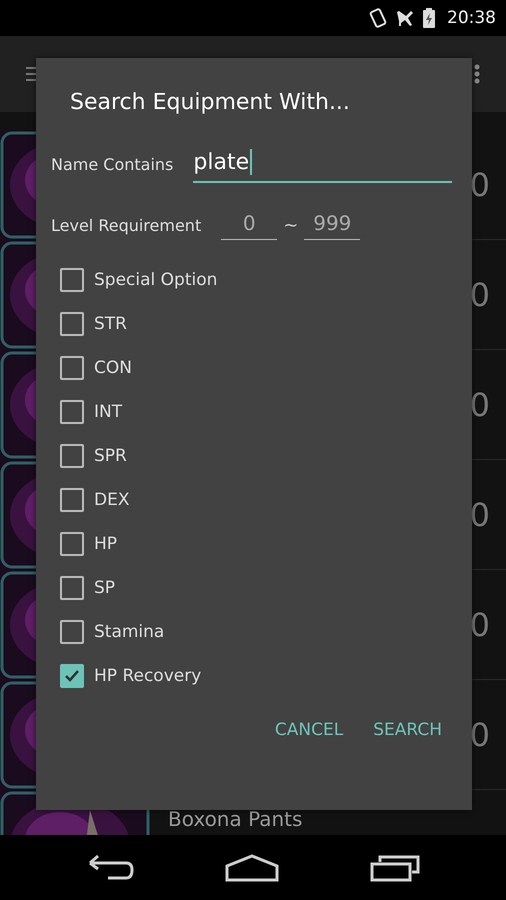  Describe the element at coordinates (113, 368) in the screenshot. I see `checkbox-label: CON` at that location.